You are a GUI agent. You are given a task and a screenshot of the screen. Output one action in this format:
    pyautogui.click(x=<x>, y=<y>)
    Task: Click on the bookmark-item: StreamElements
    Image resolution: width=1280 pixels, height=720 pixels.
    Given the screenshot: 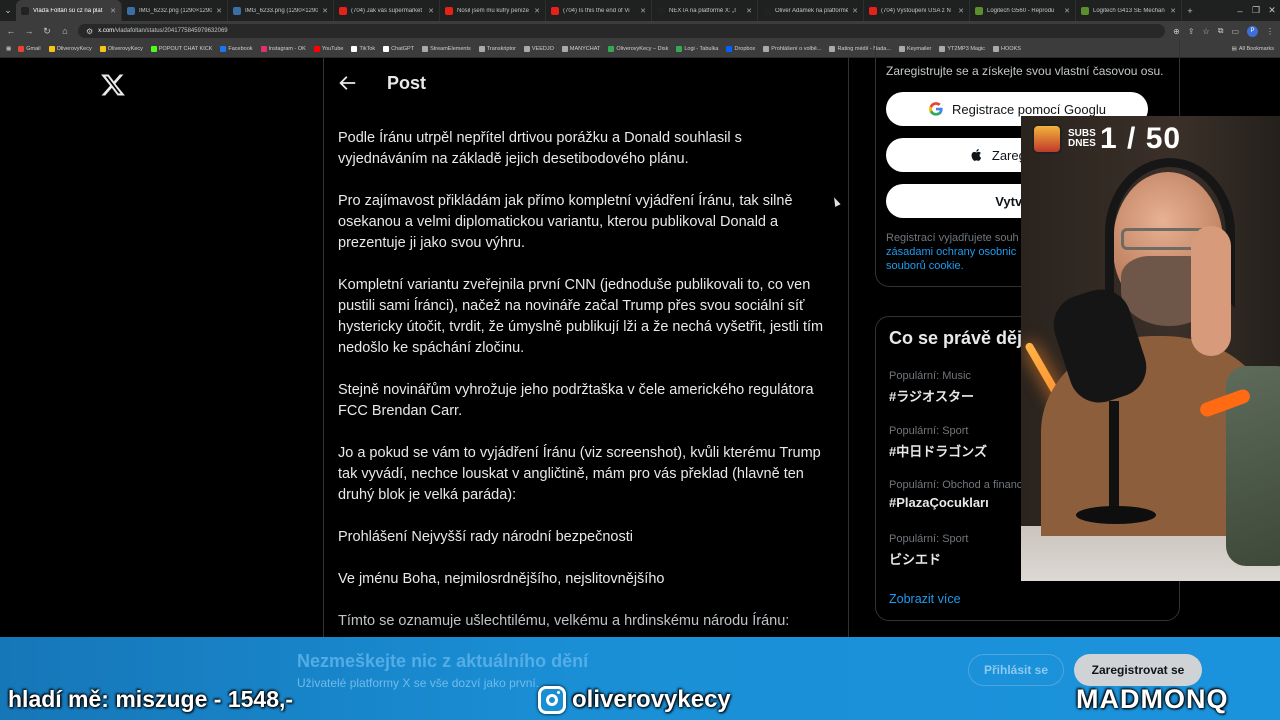 What is the action you would take?
    pyautogui.click(x=446, y=49)
    